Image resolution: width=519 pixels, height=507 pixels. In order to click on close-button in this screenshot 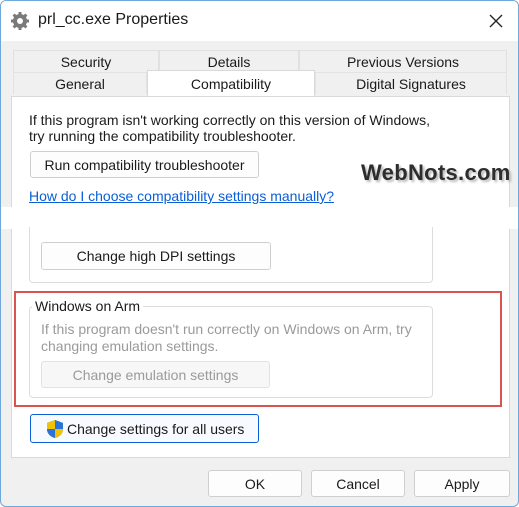, I will do `click(496, 21)`.